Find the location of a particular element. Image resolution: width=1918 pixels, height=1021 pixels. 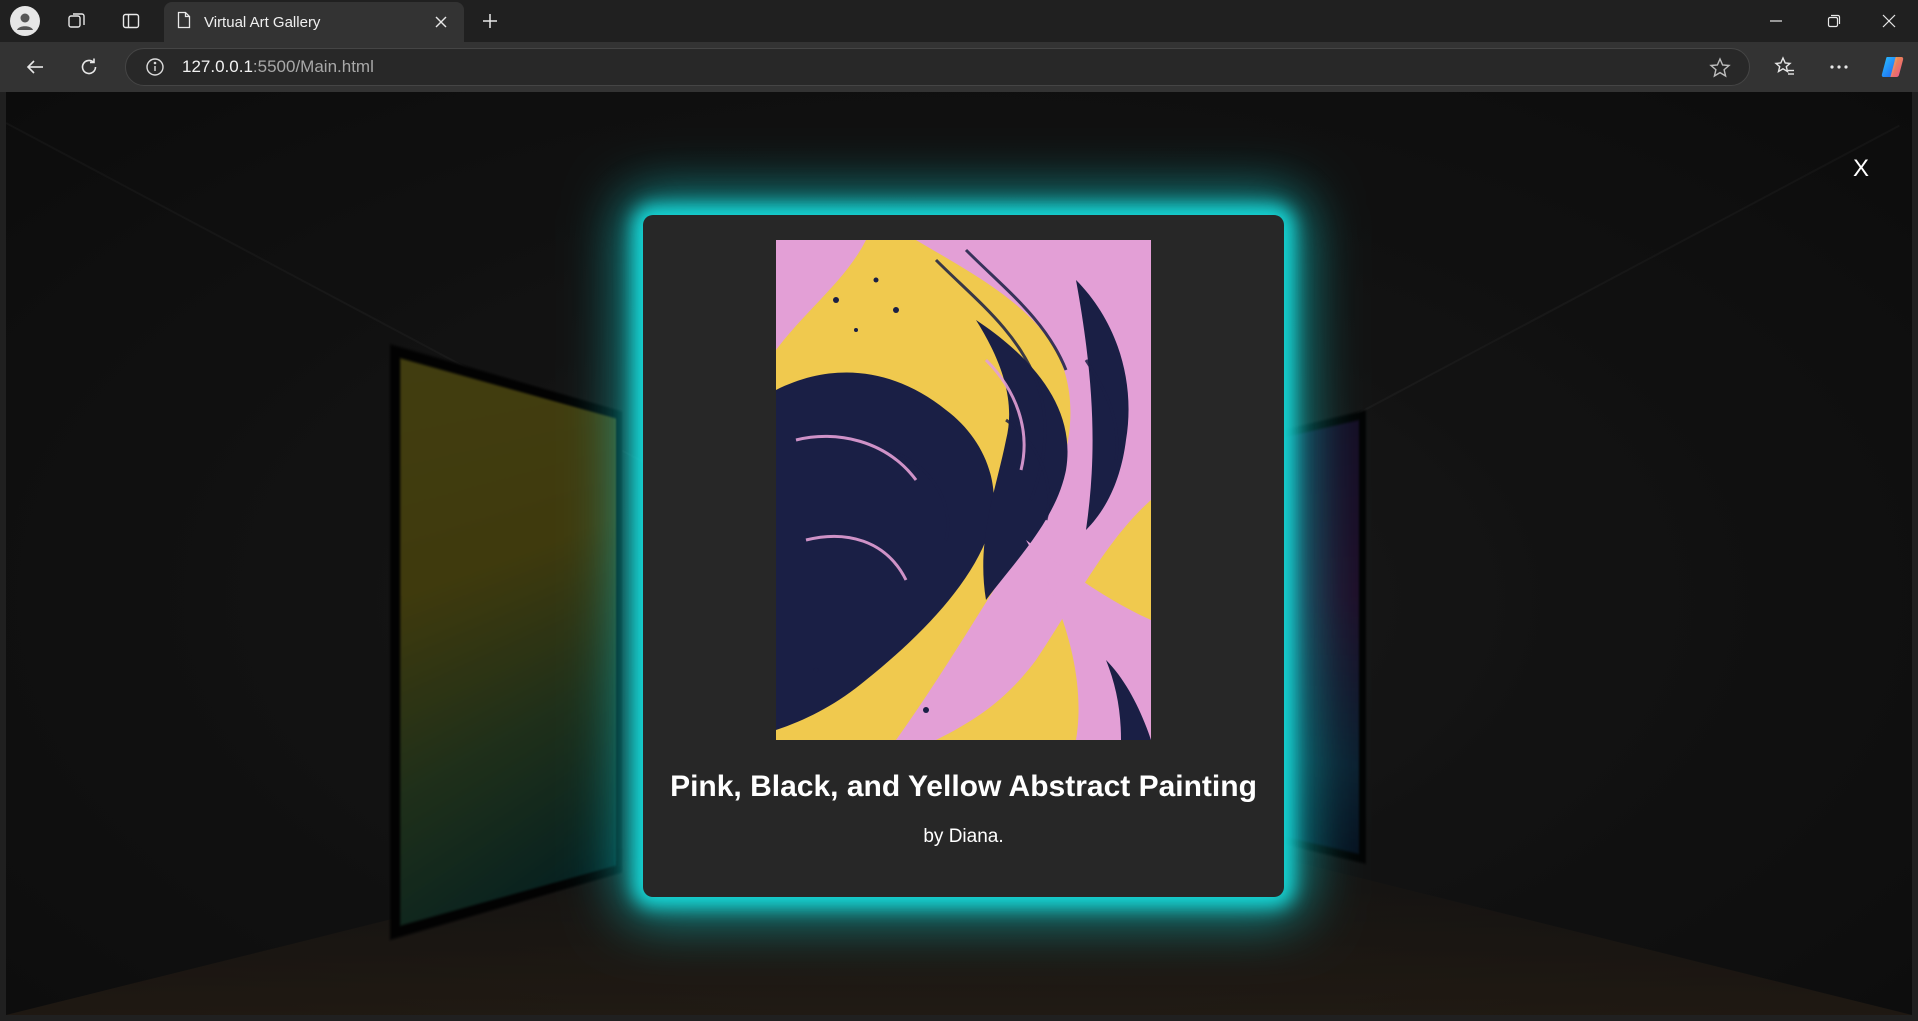

refresh-icon is located at coordinates (89, 67).